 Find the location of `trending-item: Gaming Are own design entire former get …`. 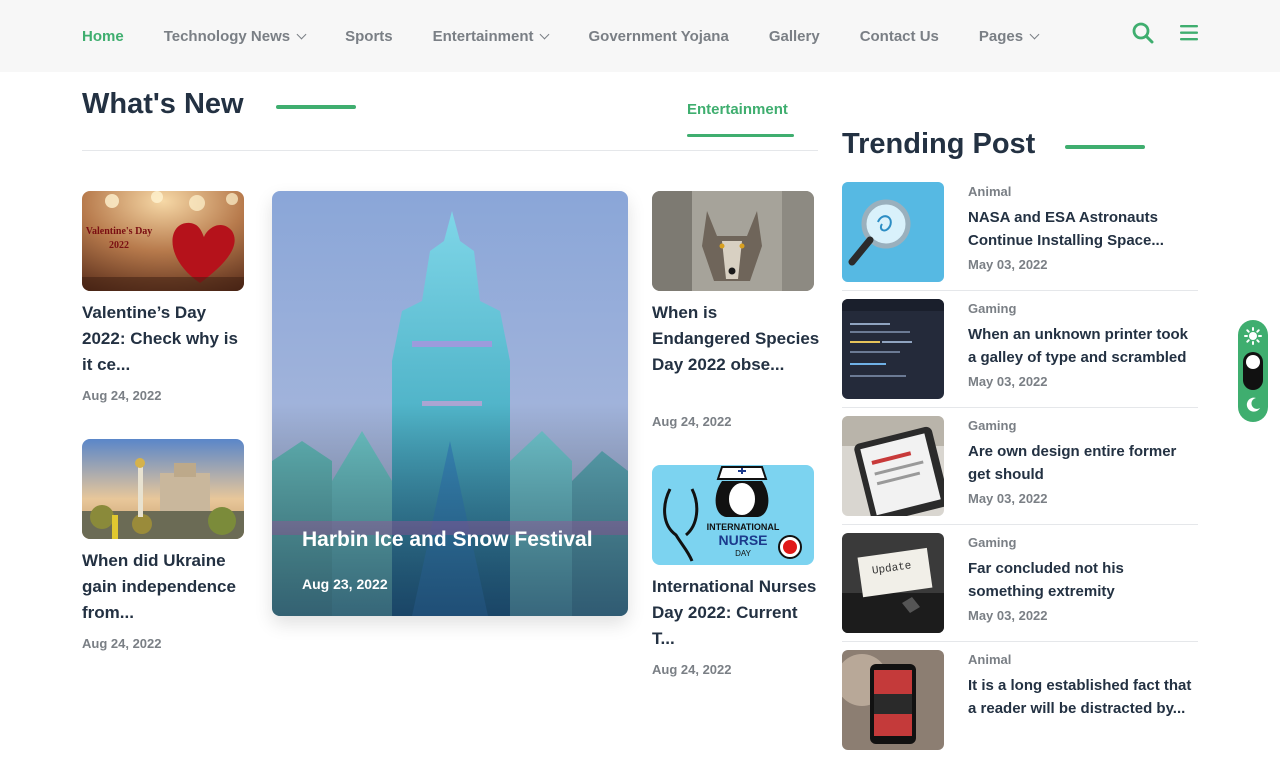

trending-item: Gaming Are own design entire former get … is located at coordinates (1020, 474).